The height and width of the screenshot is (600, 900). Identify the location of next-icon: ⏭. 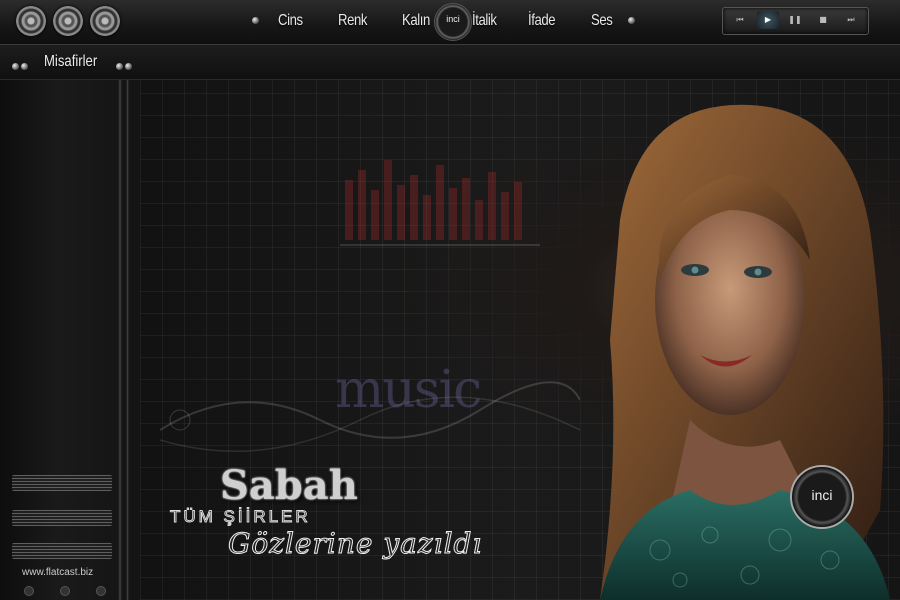
(851, 20).